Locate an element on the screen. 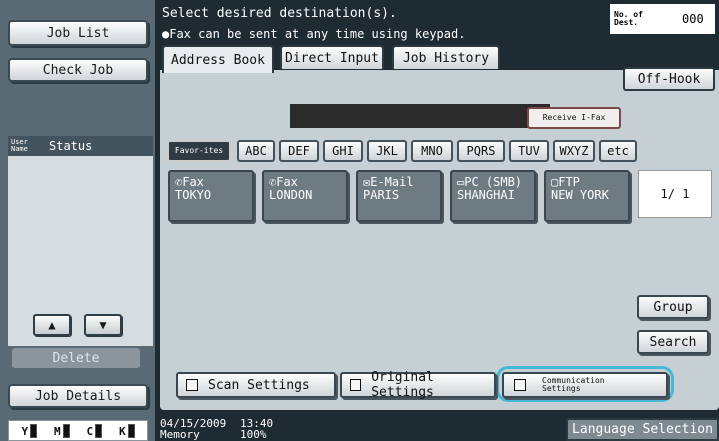 This screenshot has height=441, width=719. destination-name: SHANGHAI is located at coordinates (486, 195).